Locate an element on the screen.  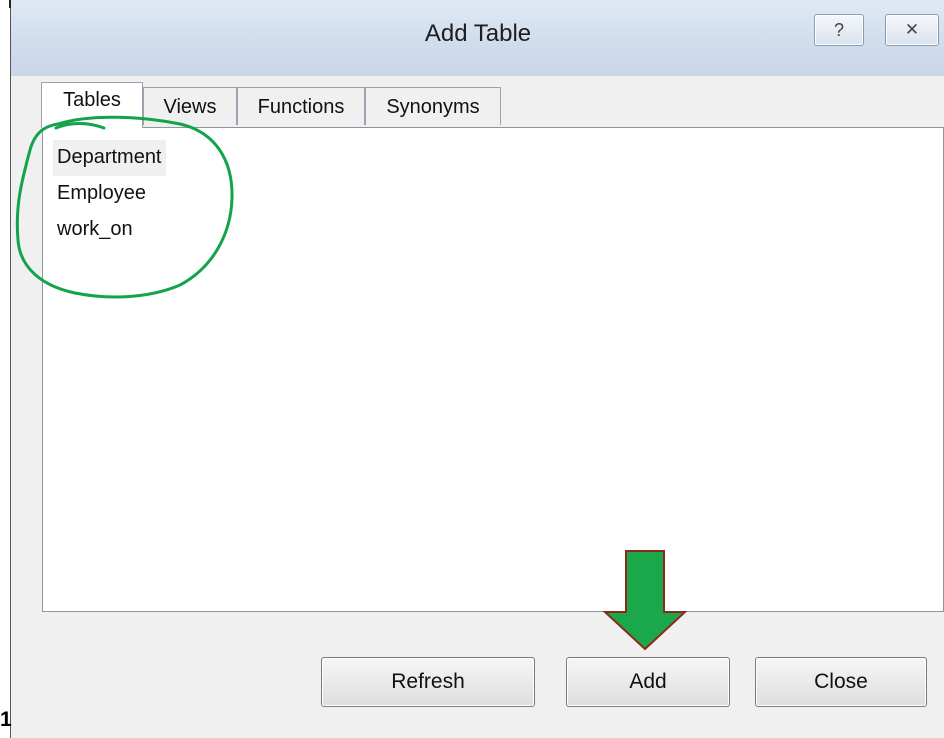
title-bar: Add Table ? ✕ is located at coordinates (477, 38).